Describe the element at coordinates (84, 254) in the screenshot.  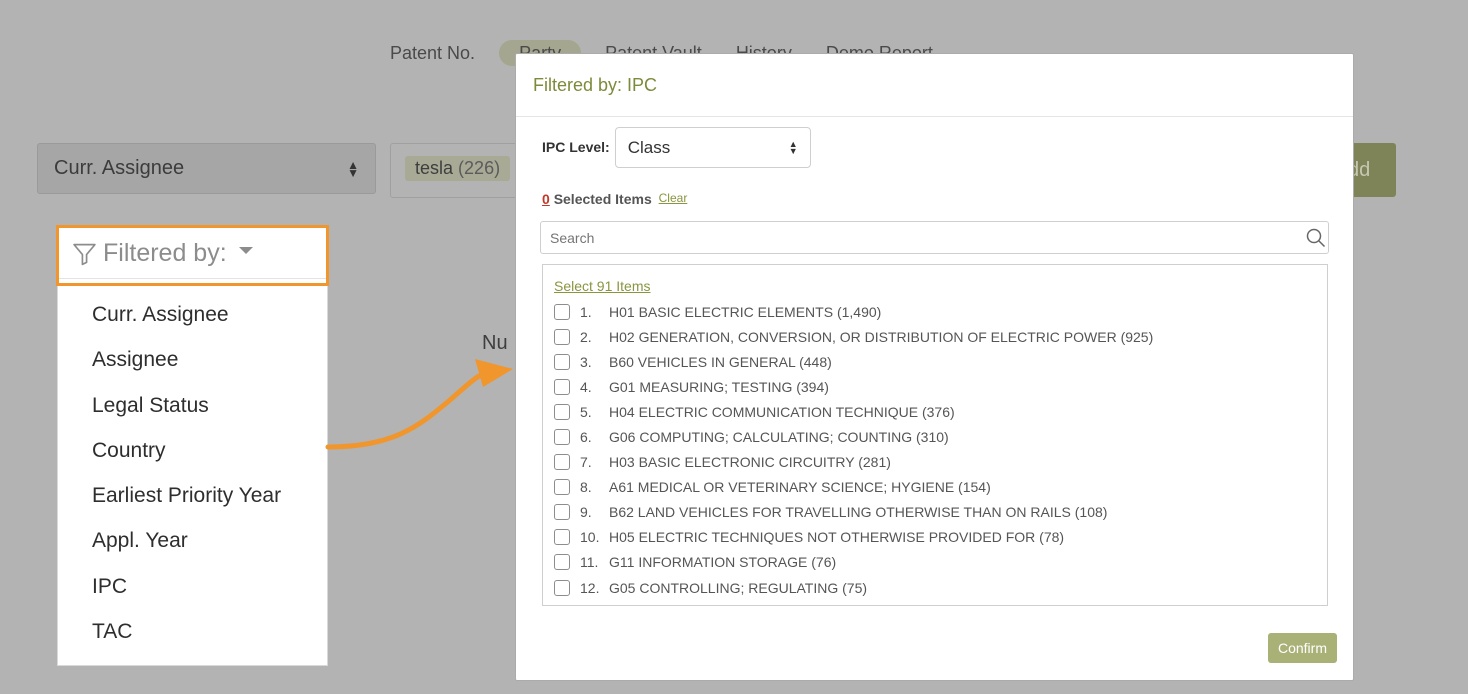
I see `filter-icon` at that location.